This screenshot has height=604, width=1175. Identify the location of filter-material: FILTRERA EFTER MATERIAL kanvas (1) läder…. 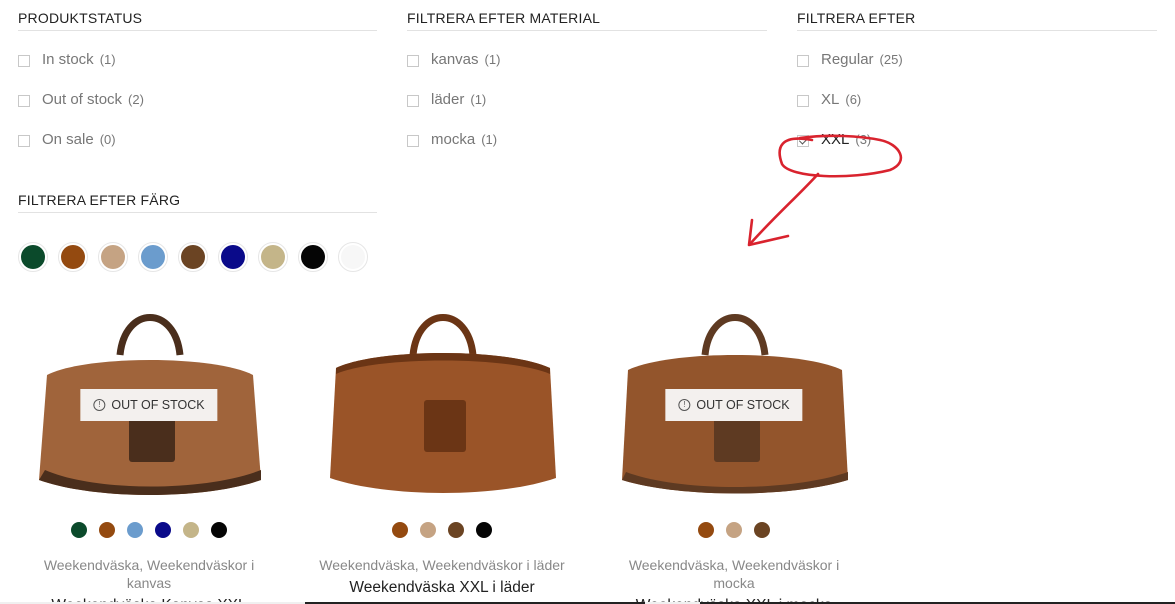
(587, 88).